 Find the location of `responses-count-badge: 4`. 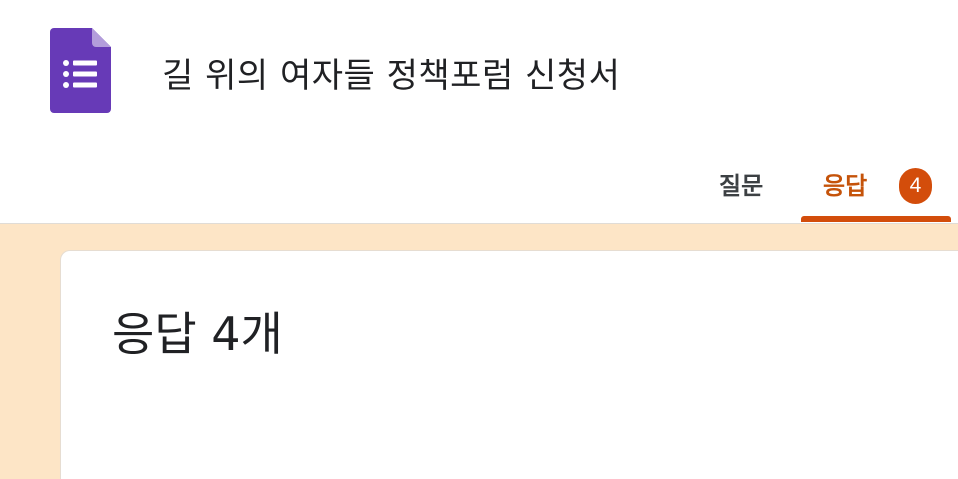

responses-count-badge: 4 is located at coordinates (915, 186).